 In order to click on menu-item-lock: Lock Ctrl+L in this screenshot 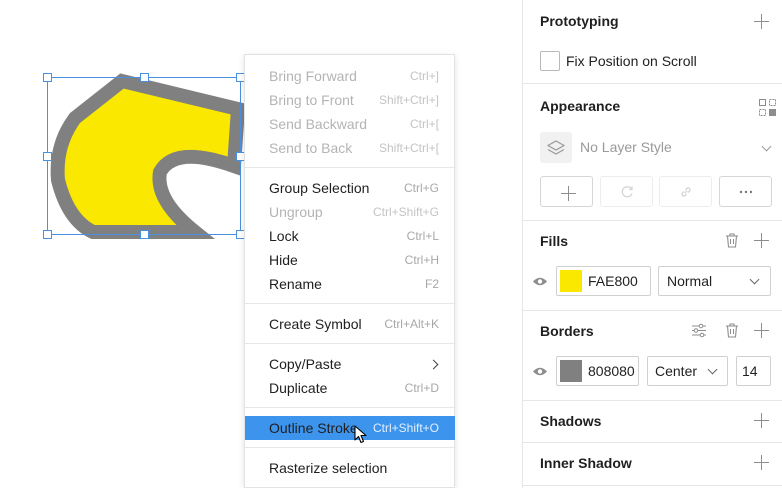, I will do `click(350, 236)`.